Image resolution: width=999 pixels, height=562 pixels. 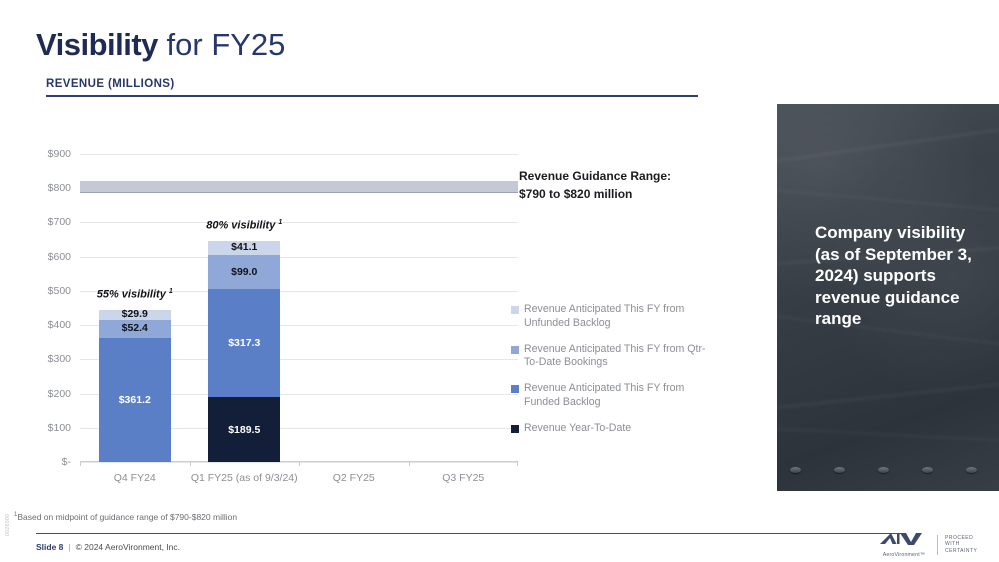 I want to click on y-axis-tick-label: $900, so click(x=59, y=154).